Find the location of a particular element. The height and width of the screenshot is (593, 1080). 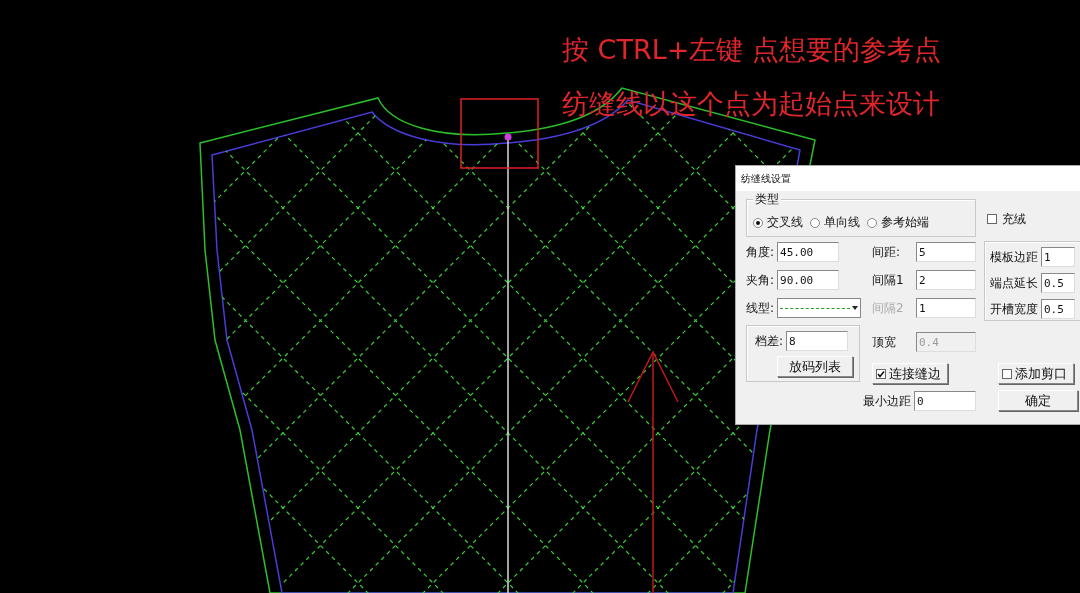

field-label: 最小边距 is located at coordinates (887, 401).